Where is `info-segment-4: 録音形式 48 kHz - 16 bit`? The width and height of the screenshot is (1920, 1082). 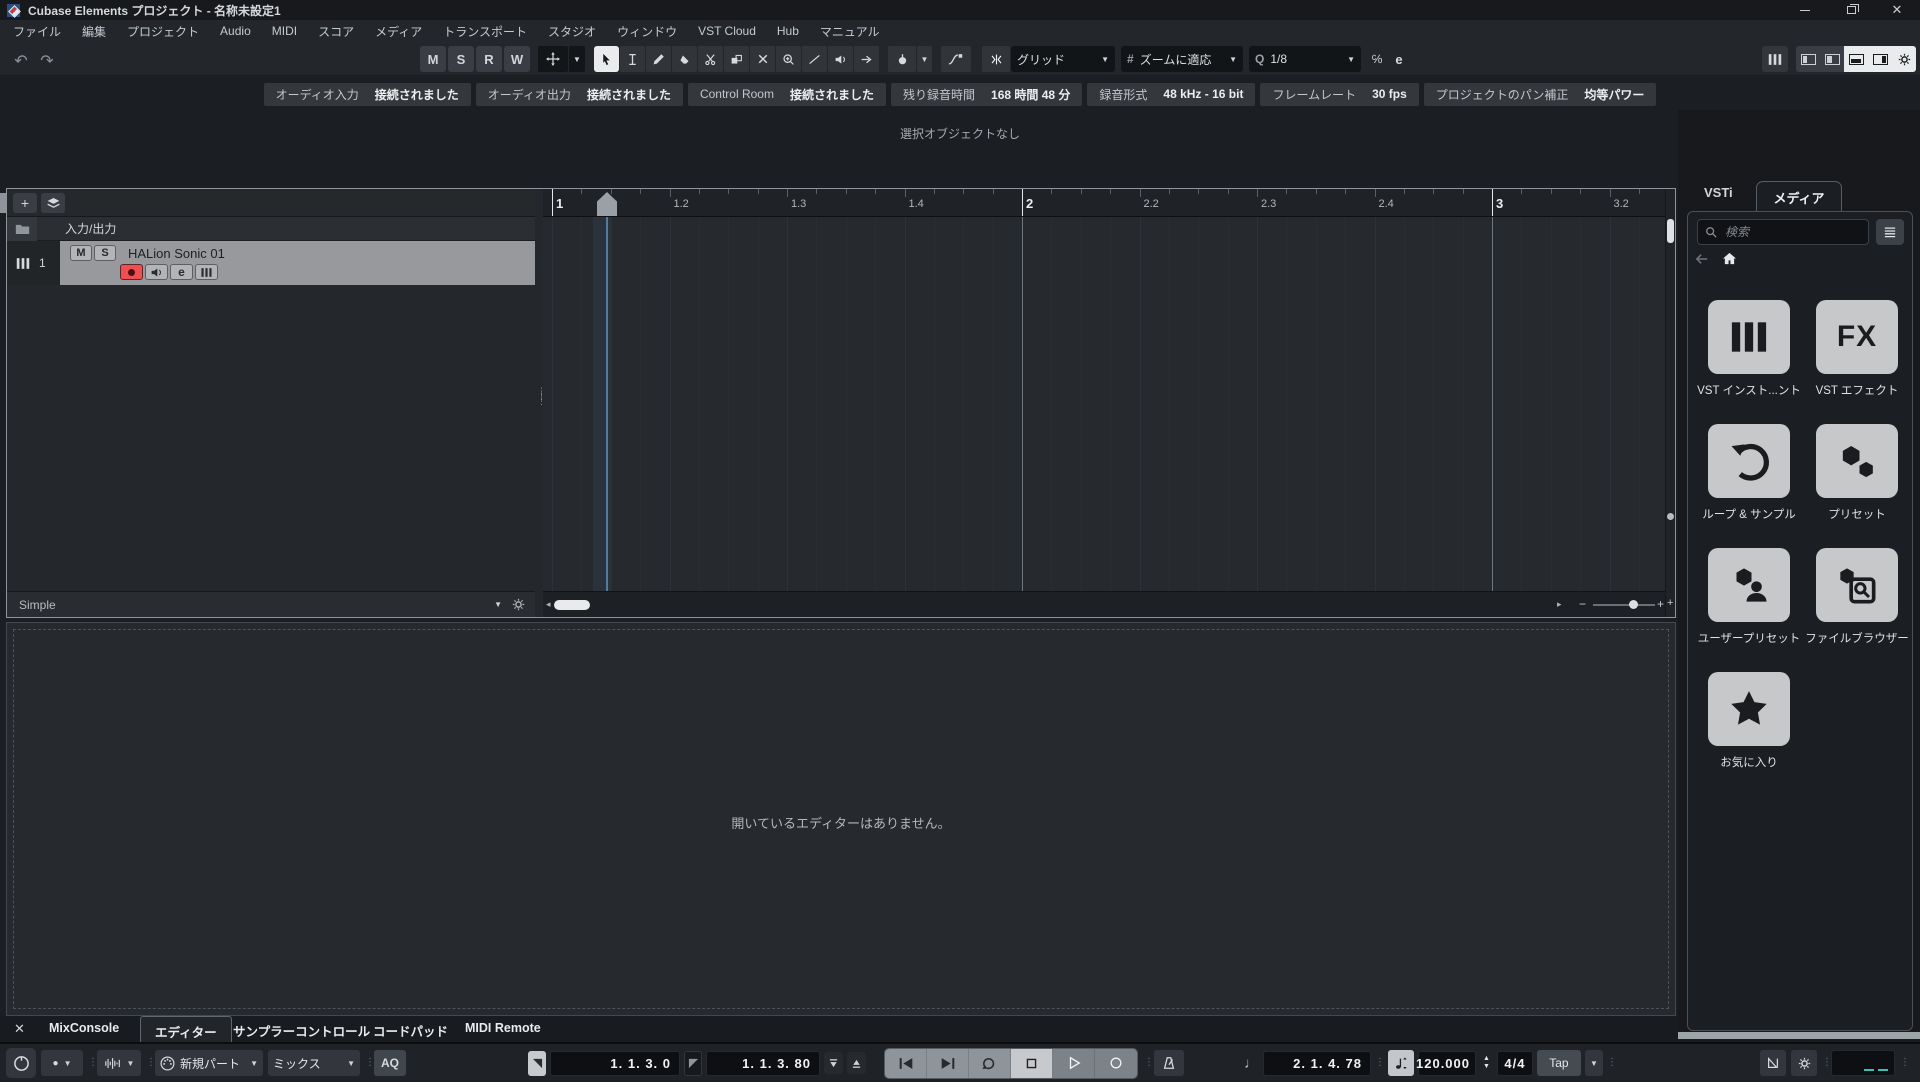
info-segment-4: 録音形式 48 kHz - 16 bit is located at coordinates (1171, 94).